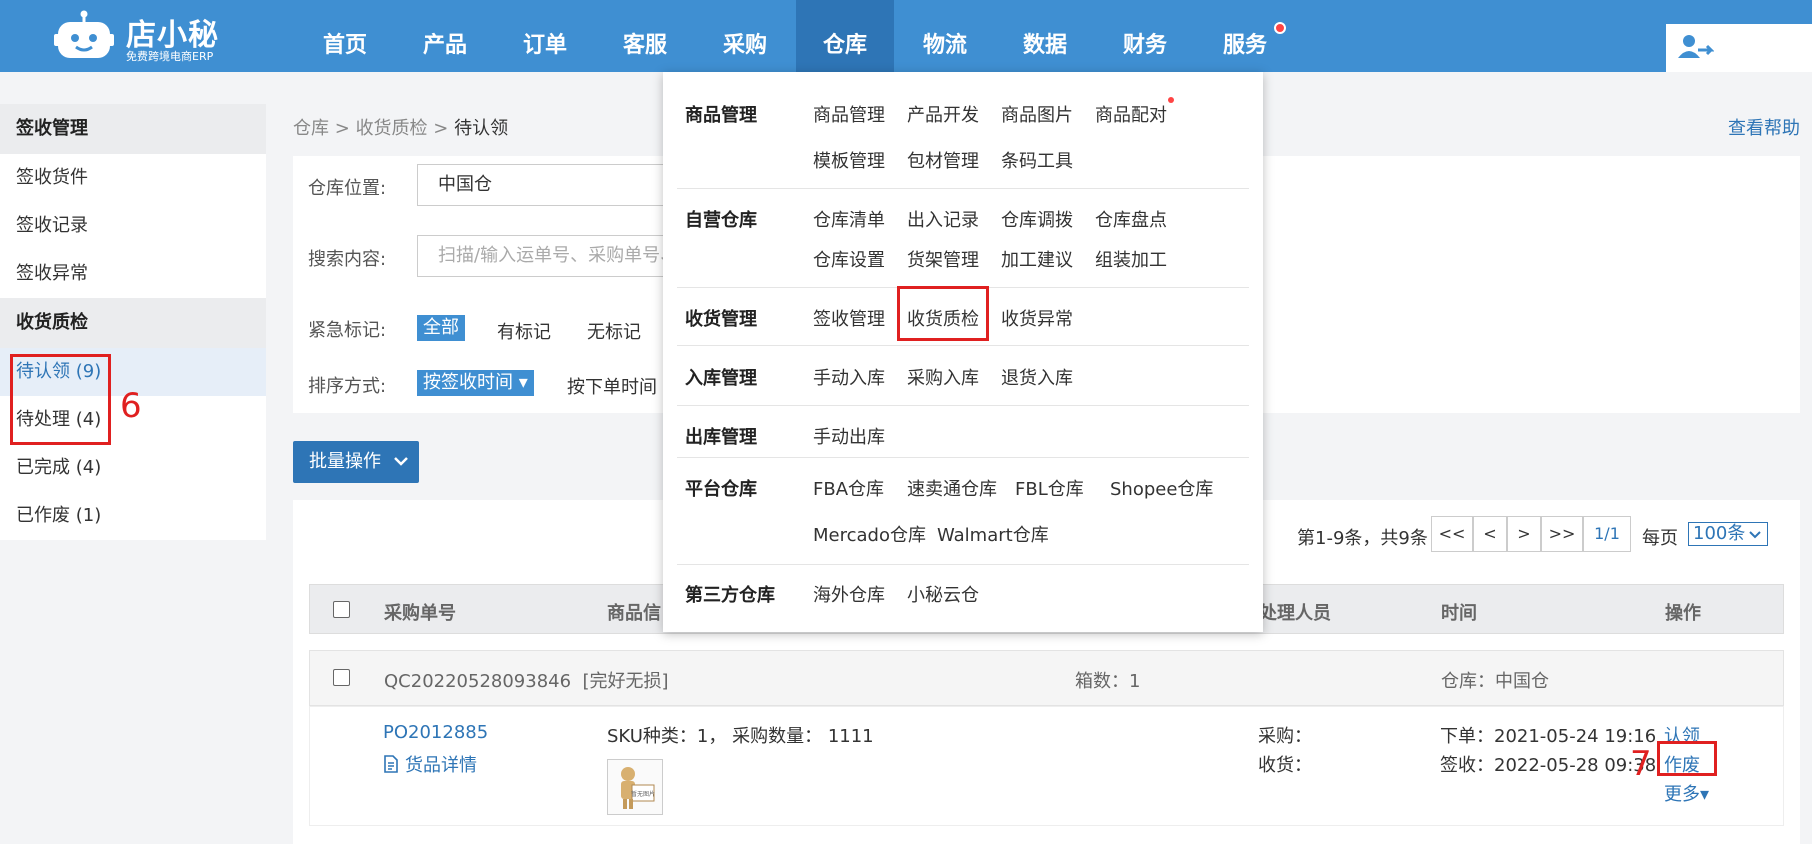  Describe the element at coordinates (1131, 114) in the screenshot. I see `dd-product-matching: 商品配对` at that location.